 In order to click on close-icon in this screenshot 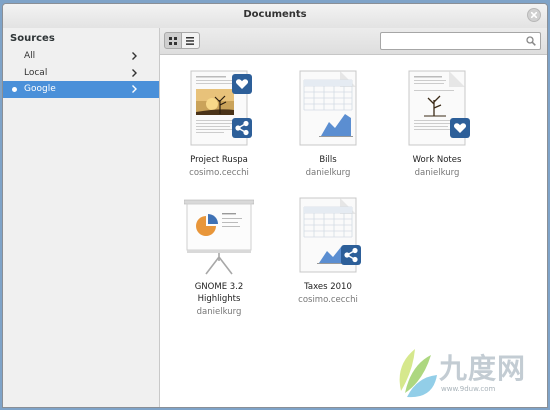, I will do `click(534, 15)`.